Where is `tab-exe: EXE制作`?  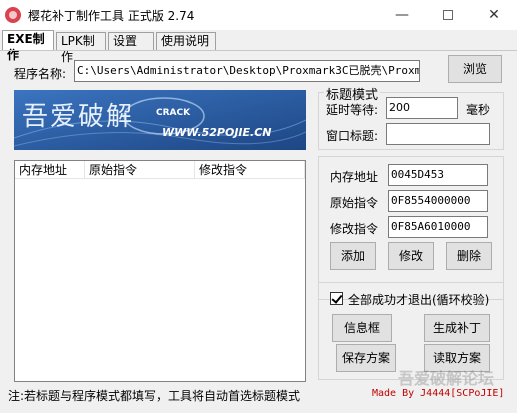 tab-exe: EXE制作 is located at coordinates (28, 46).